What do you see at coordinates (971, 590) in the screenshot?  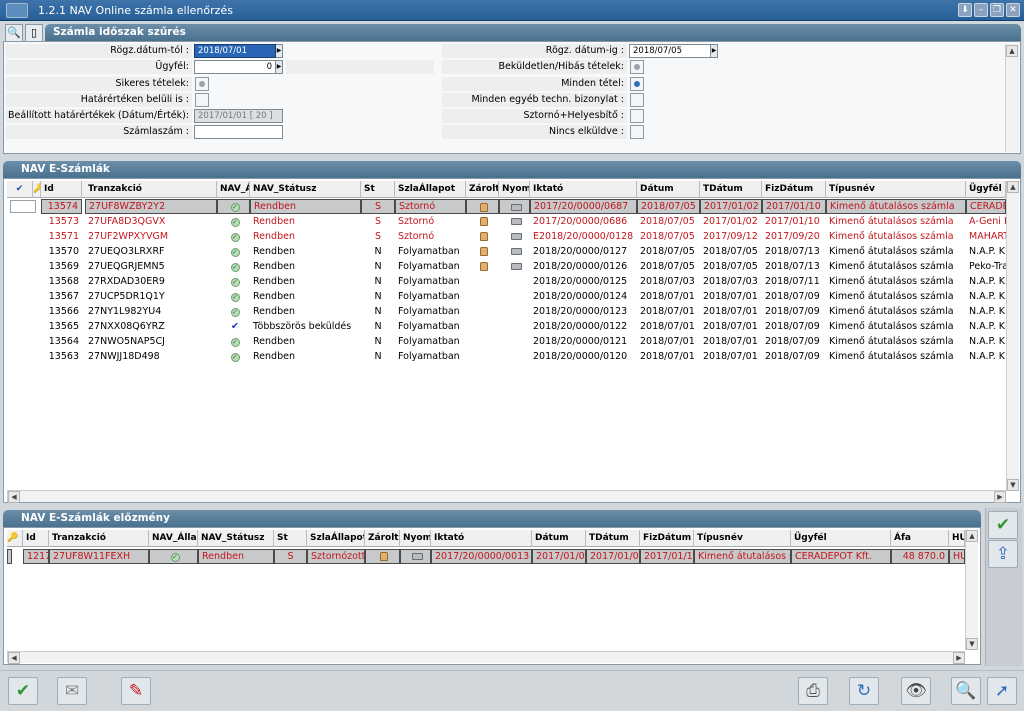 I see `grid2-vscroll: ▲ ▼` at bounding box center [971, 590].